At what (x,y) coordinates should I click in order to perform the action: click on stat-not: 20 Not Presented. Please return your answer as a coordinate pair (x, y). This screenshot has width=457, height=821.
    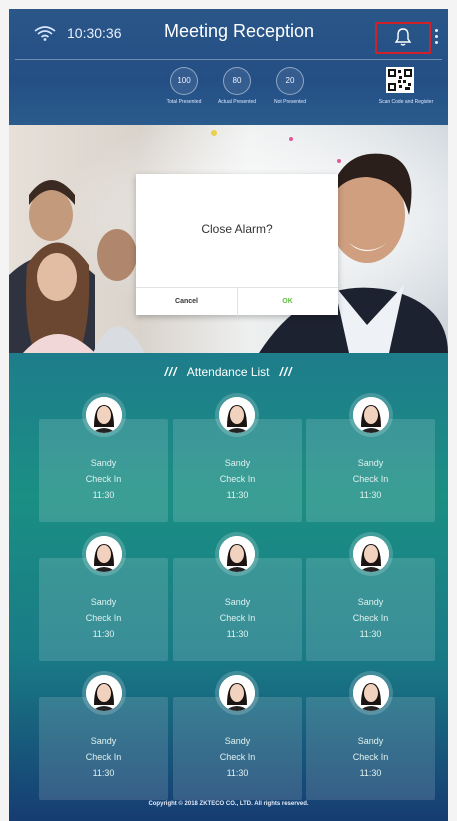
    Looking at the image, I should click on (290, 86).